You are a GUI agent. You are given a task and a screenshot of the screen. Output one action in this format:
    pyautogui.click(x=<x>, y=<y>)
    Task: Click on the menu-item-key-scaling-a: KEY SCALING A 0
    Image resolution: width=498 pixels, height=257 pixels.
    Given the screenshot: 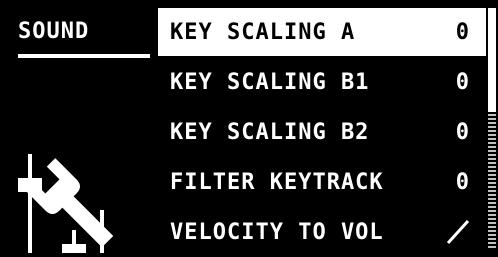 What is the action you would take?
    pyautogui.click(x=322, y=32)
    